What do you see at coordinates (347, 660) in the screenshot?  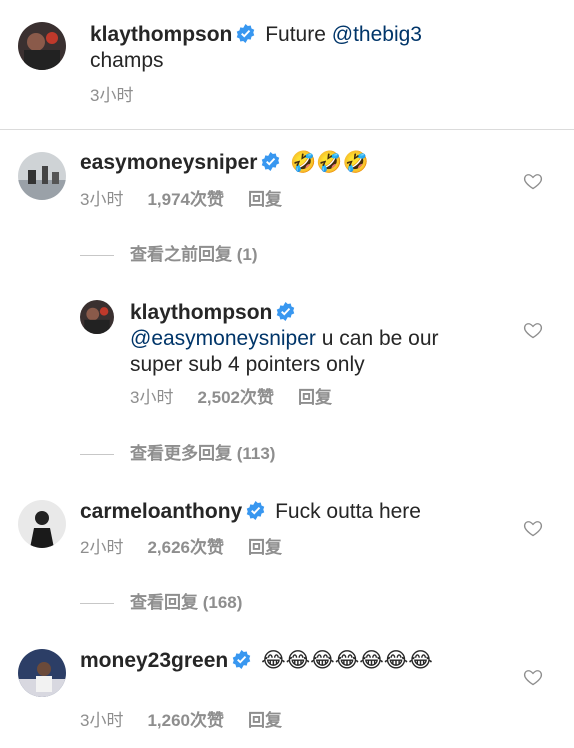 I see `comment-emoji: 😂😂😂😂😂😂😂` at bounding box center [347, 660].